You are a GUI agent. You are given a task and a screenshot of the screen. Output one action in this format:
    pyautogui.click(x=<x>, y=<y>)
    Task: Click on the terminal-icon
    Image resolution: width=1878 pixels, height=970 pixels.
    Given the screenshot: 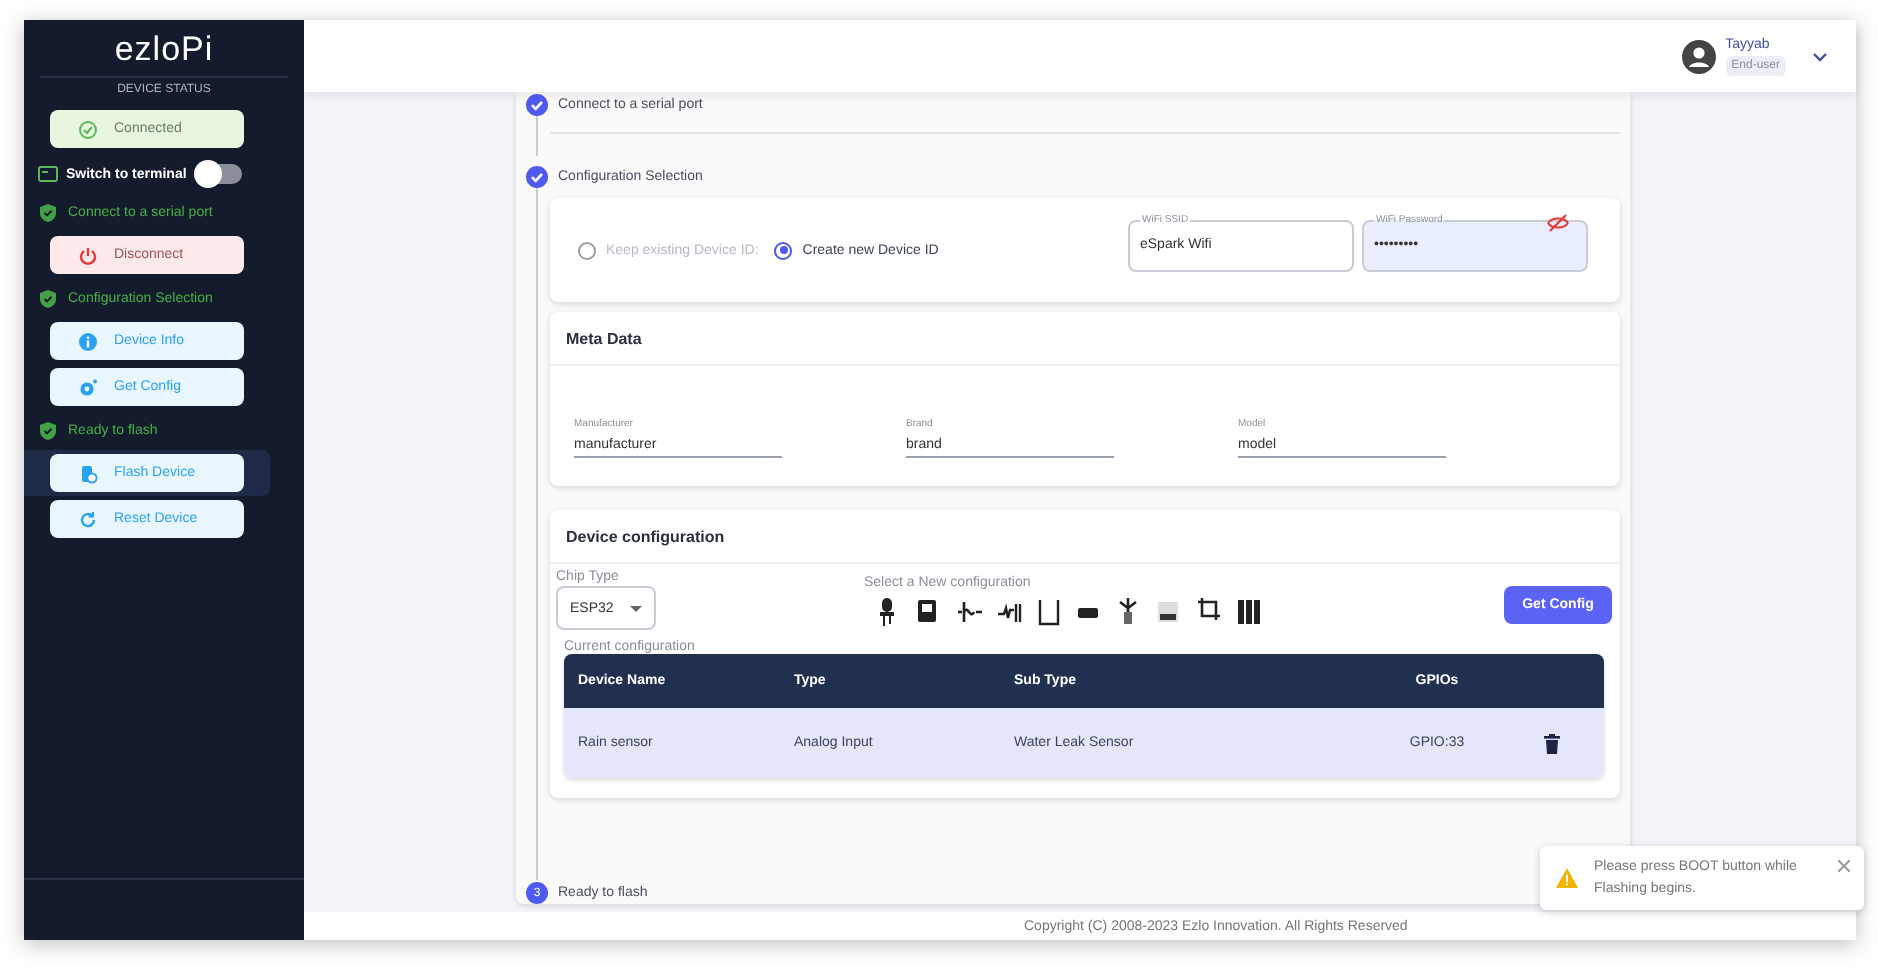 What is the action you would take?
    pyautogui.click(x=48, y=174)
    